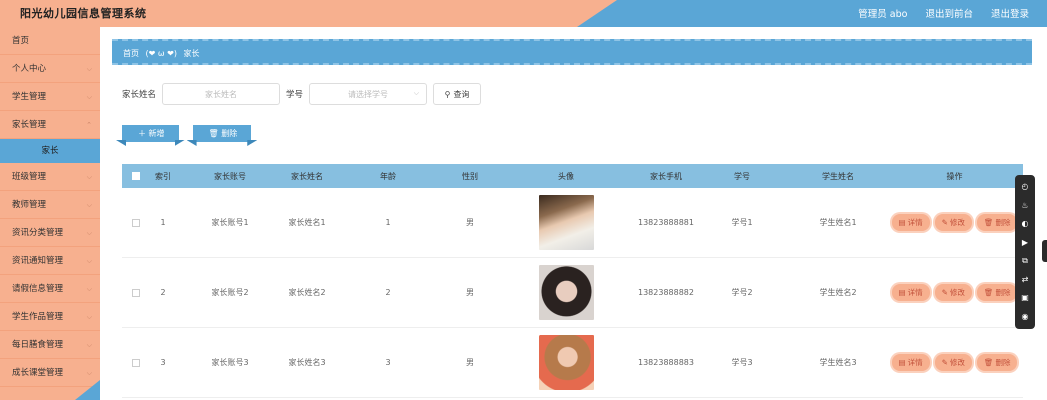 The width and height of the screenshot is (1047, 400). I want to click on sidebar-item-student-works: 学生作品管理 ⌵, so click(50, 317).